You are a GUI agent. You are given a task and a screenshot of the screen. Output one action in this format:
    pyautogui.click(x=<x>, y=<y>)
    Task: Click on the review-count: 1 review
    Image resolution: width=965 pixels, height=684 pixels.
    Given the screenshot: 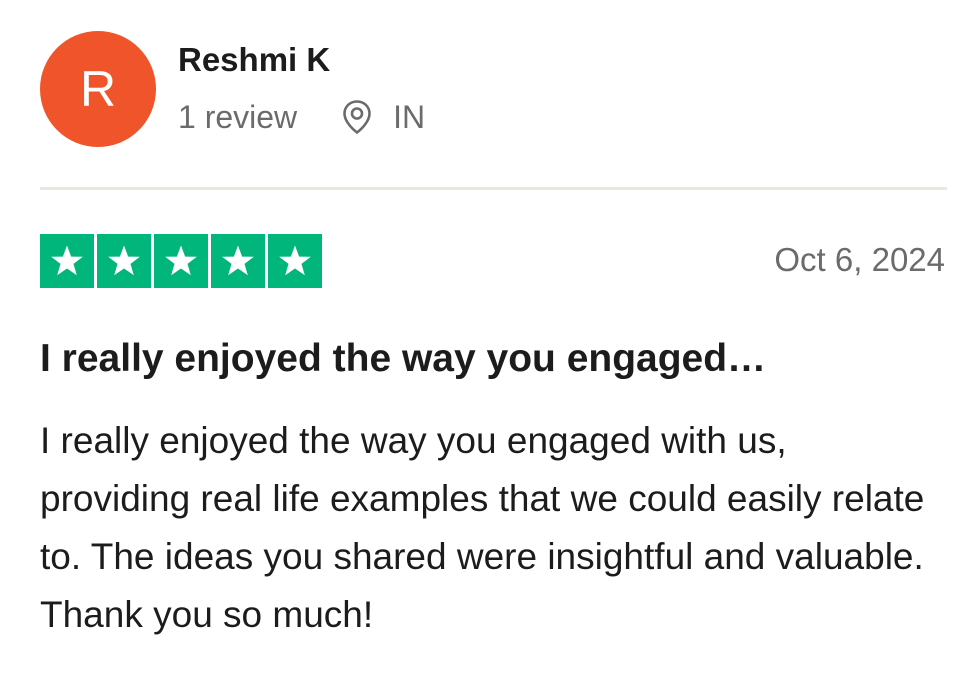 What is the action you would take?
    pyautogui.click(x=238, y=116)
    